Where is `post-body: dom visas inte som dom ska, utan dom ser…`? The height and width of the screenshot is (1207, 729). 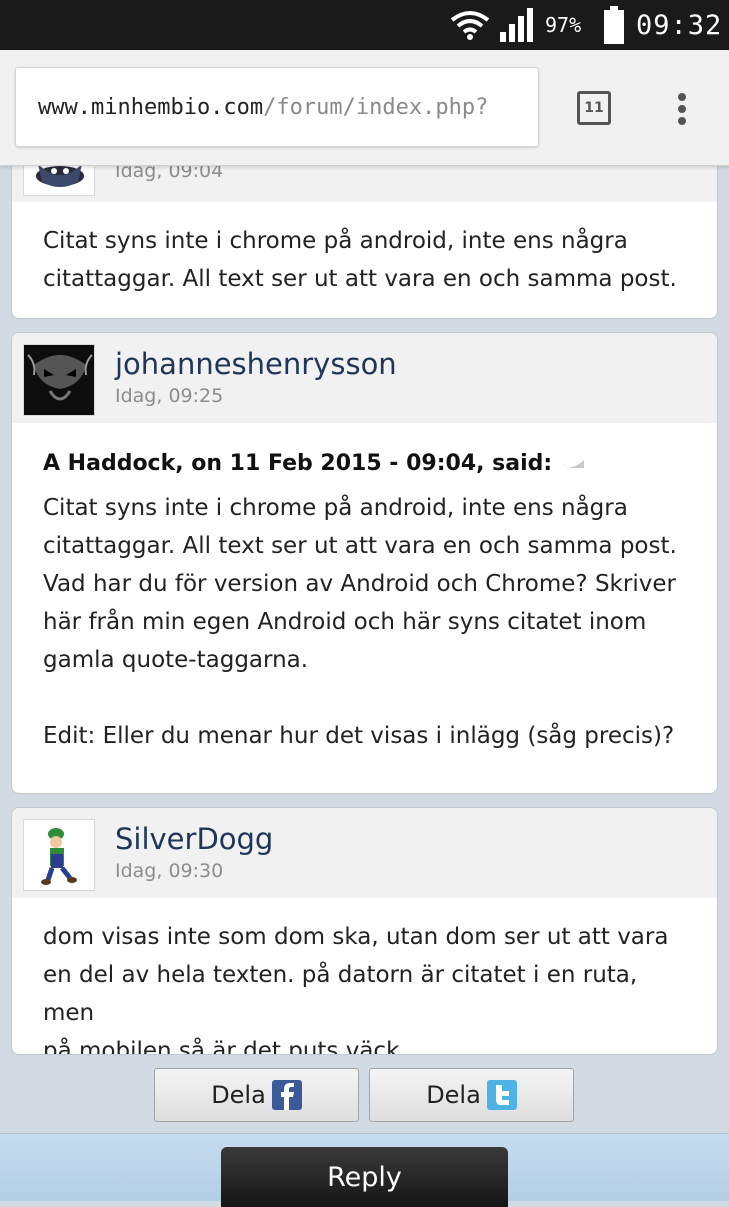
post-body: dom visas inte som dom ska, utan dom ser… is located at coordinates (364, 976).